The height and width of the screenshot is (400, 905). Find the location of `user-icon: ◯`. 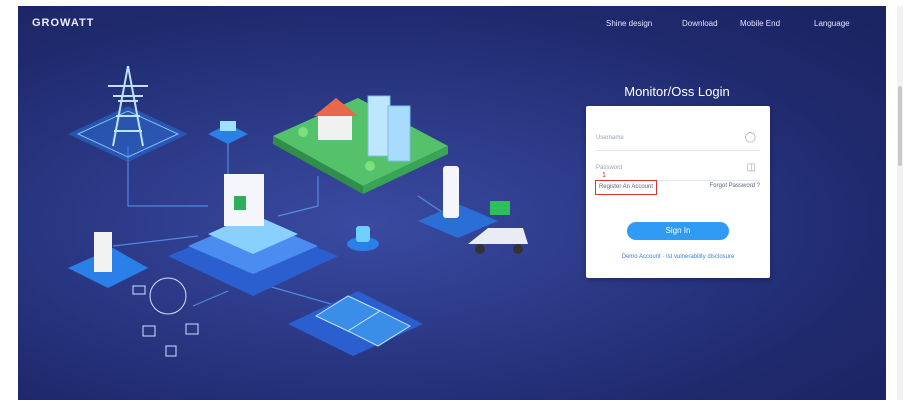

user-icon: ◯ is located at coordinates (750, 137).